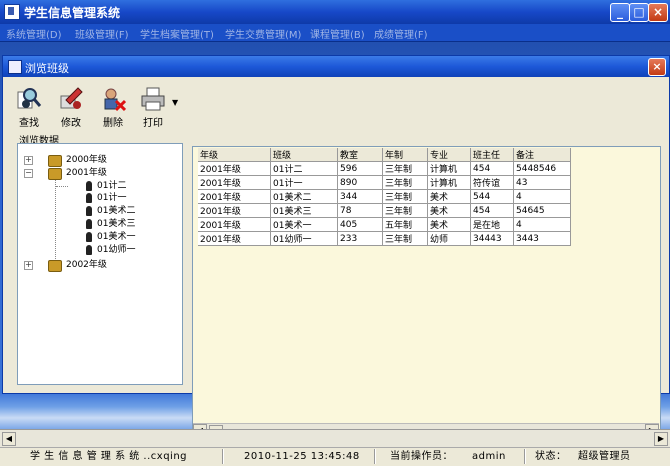 This screenshot has height=466, width=670. Describe the element at coordinates (620, 12) in the screenshot. I see `minimize-button: _` at that location.